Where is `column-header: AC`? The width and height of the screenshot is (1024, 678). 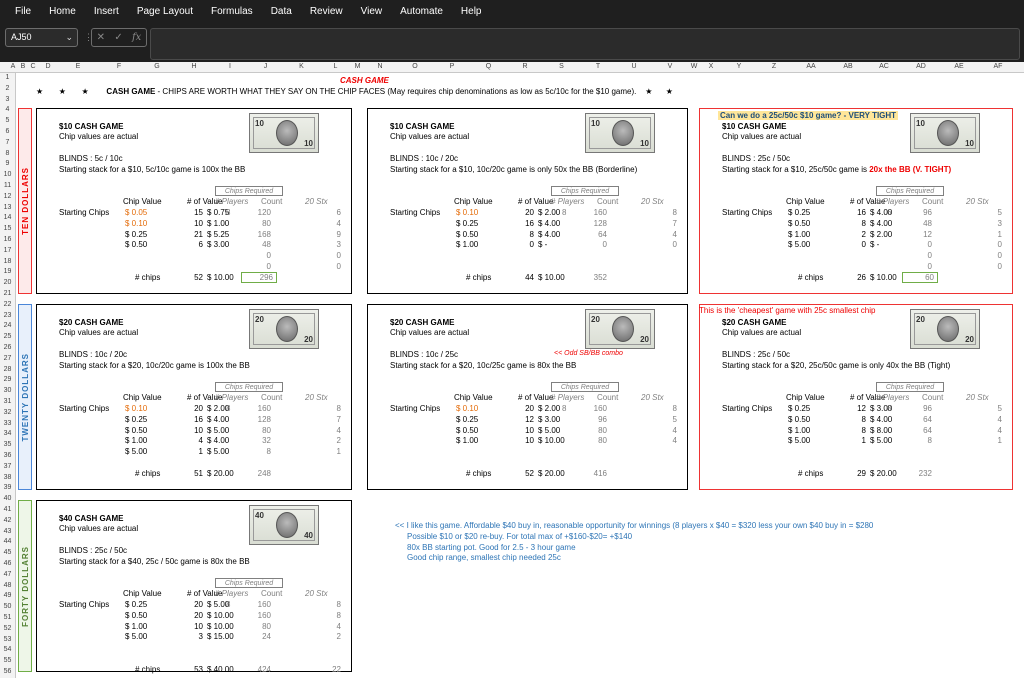
column-header: AC is located at coordinates (884, 66).